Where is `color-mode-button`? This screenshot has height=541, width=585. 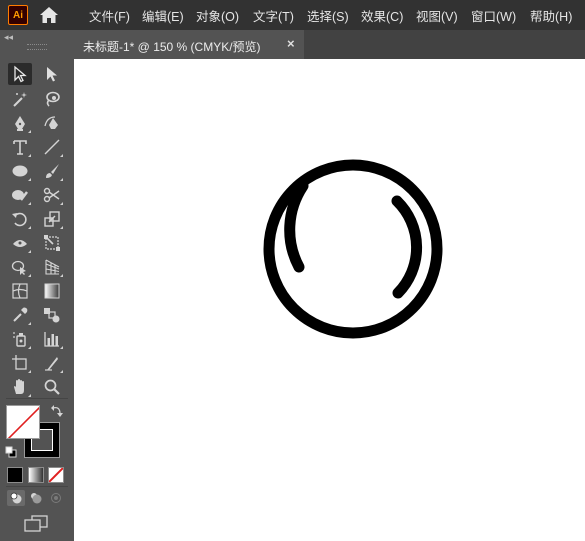 color-mode-button is located at coordinates (15, 475).